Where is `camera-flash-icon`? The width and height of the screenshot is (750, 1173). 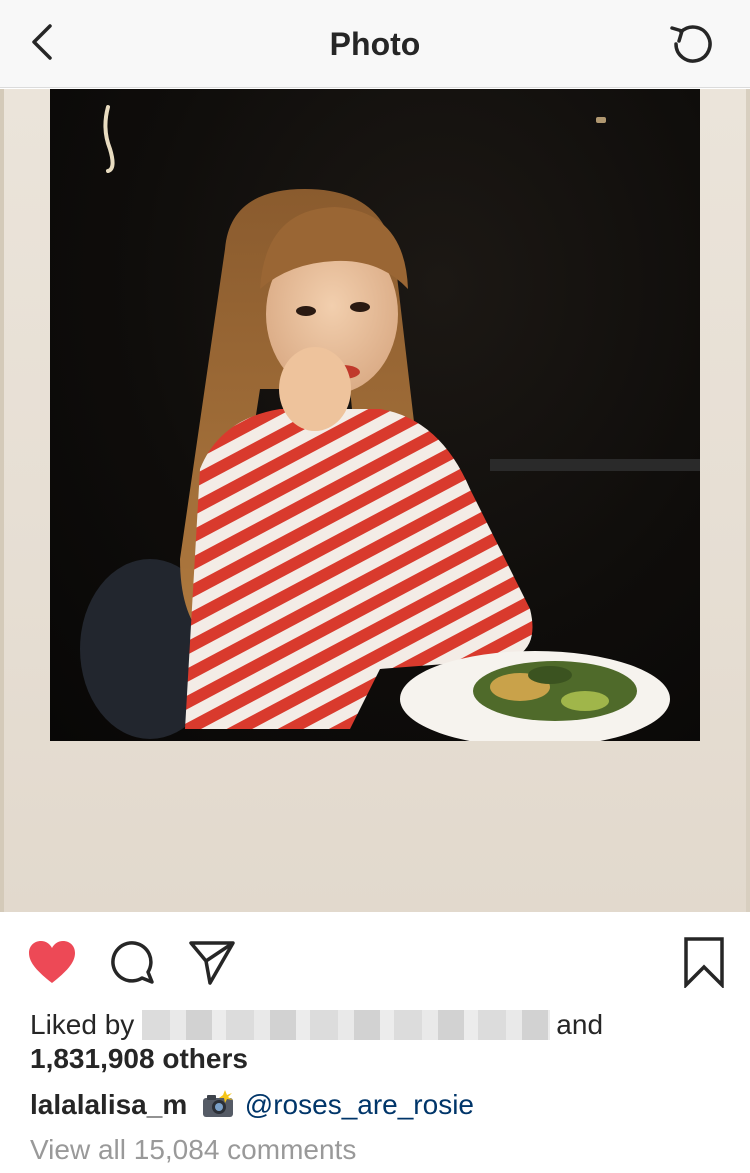 camera-flash-icon is located at coordinates (218, 1103).